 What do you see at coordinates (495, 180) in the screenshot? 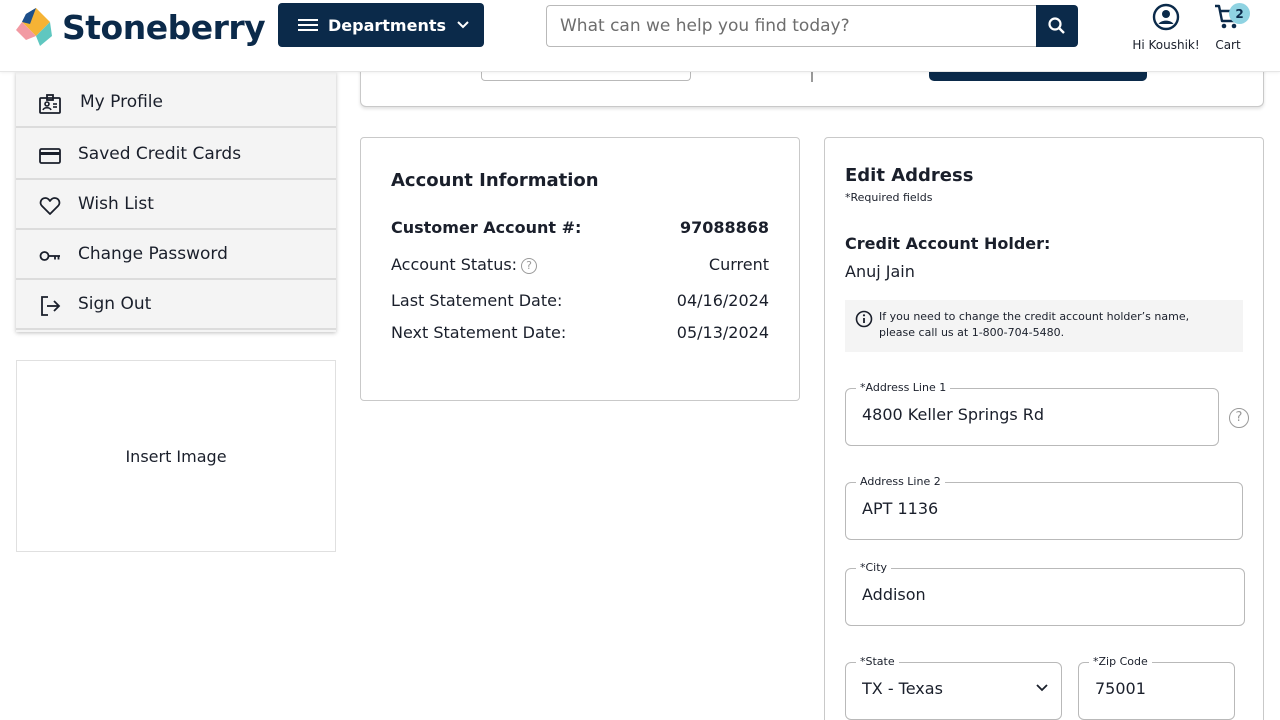
I see `account-information-title: Account Information` at bounding box center [495, 180].